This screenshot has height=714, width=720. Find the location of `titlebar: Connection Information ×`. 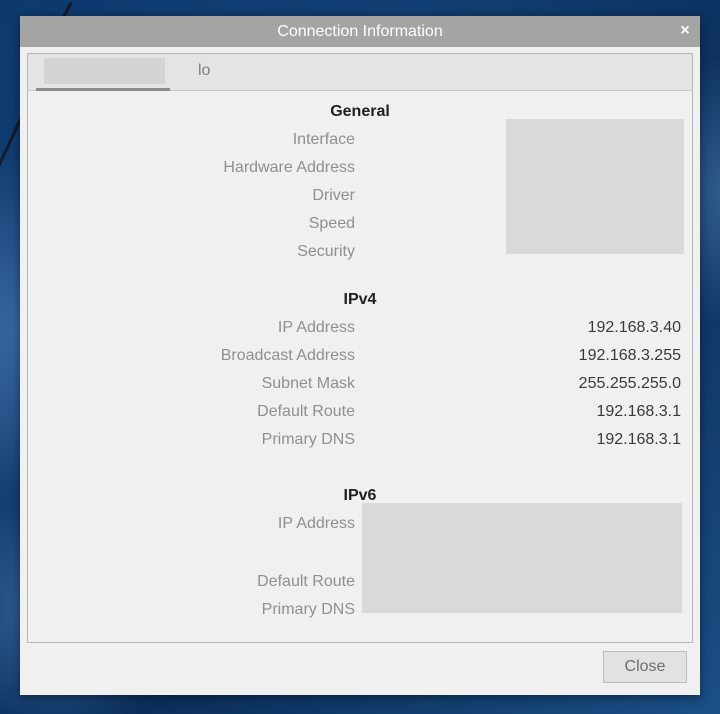

titlebar: Connection Information × is located at coordinates (360, 31).